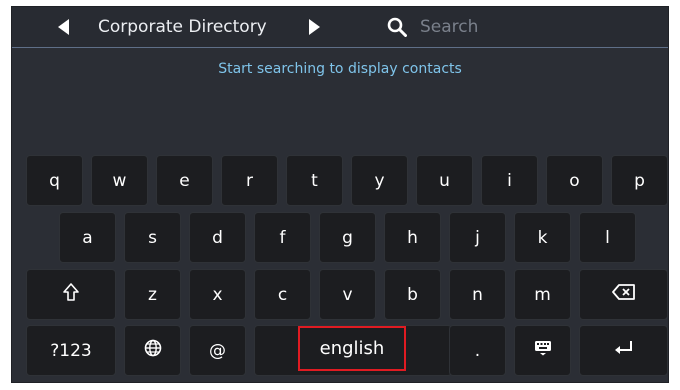 This screenshot has width=680, height=390. Describe the element at coordinates (340, 27) in the screenshot. I see `header-bar: Corporate Directory` at that location.